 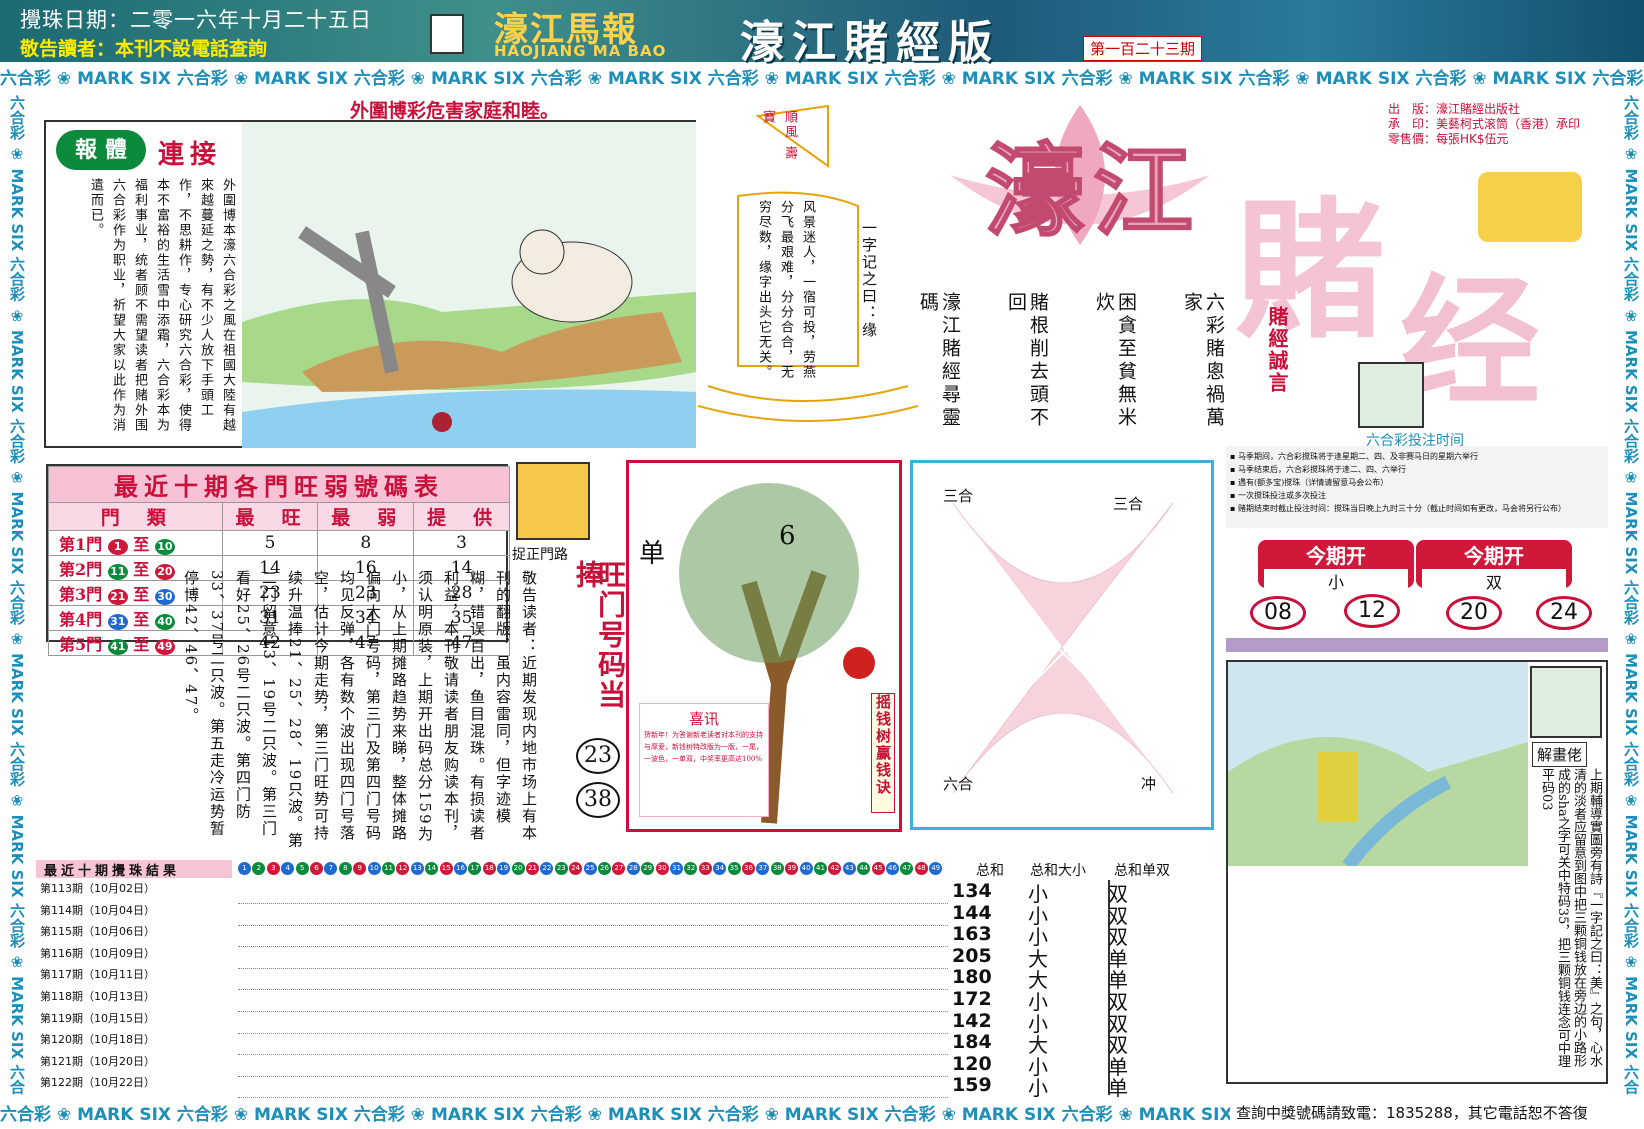 What do you see at coordinates (972, 934) in the screenshot?
I see `draw-sum: 163` at bounding box center [972, 934].